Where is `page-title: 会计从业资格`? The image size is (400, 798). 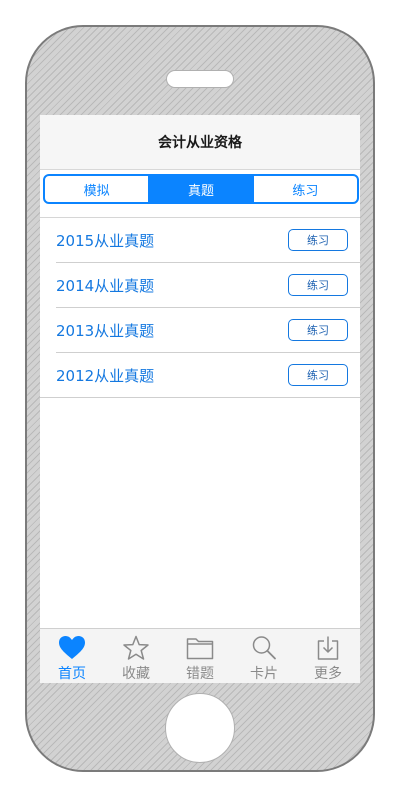
page-title: 会计从业资格 is located at coordinates (200, 143).